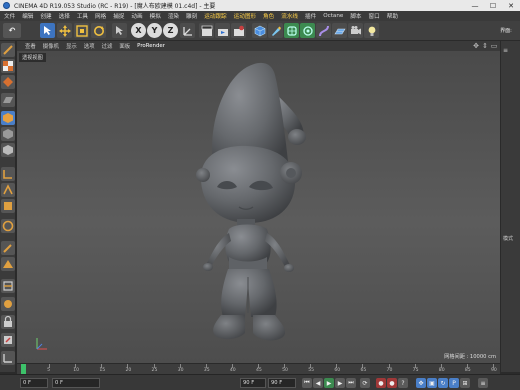 This screenshot has width=520, height=390. I want to click on menu-item: 模拟, so click(155, 16).